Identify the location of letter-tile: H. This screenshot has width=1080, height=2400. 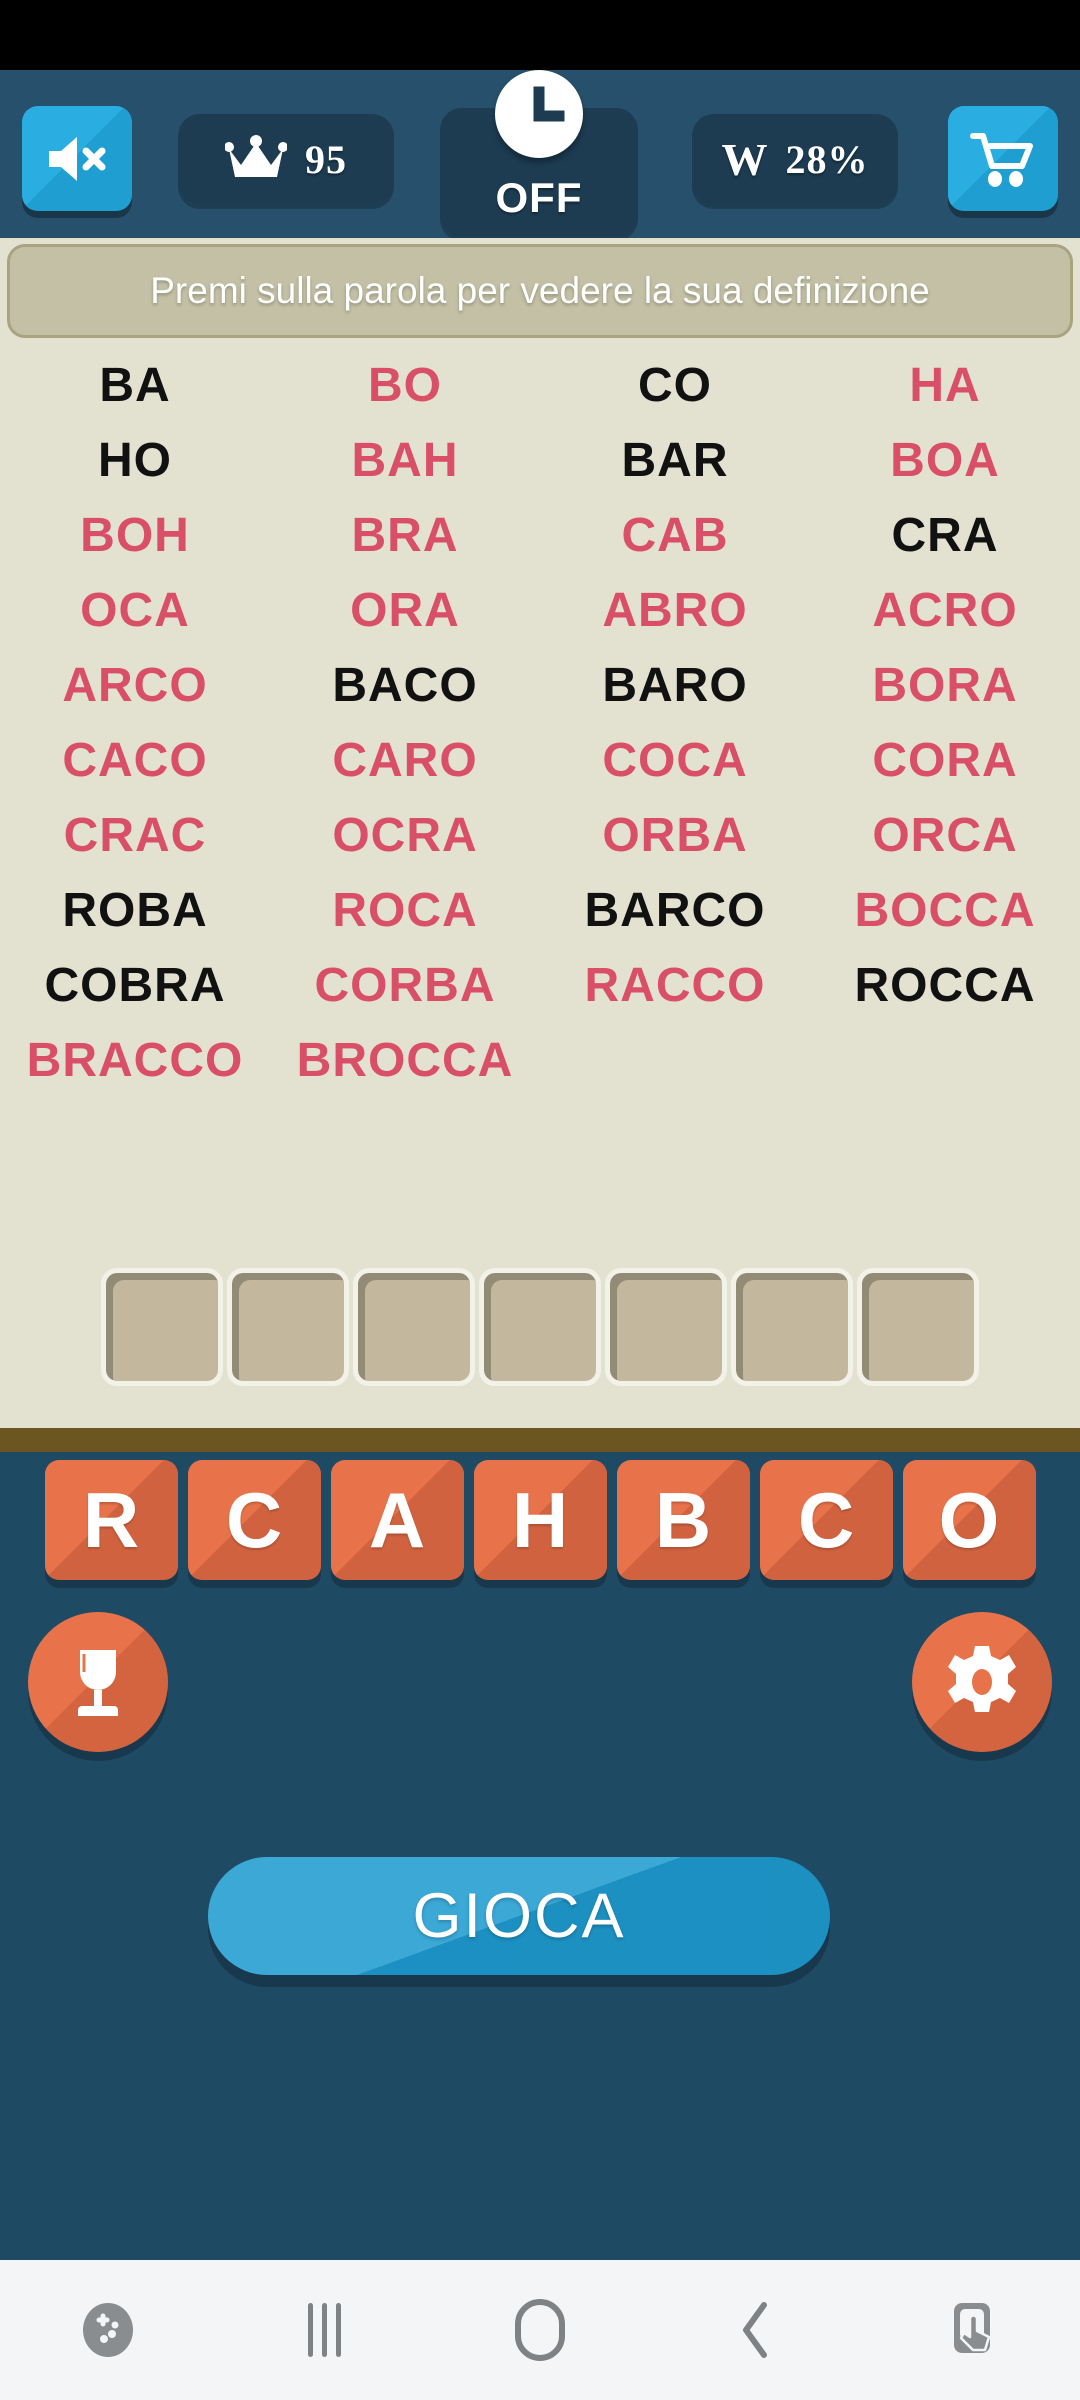
(540, 1520).